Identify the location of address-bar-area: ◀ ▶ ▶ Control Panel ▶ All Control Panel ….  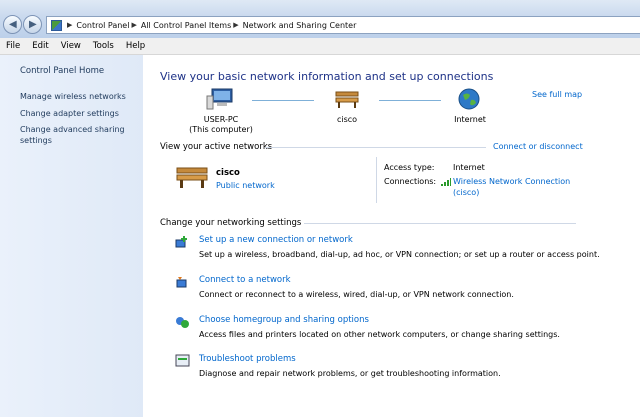
(320, 19).